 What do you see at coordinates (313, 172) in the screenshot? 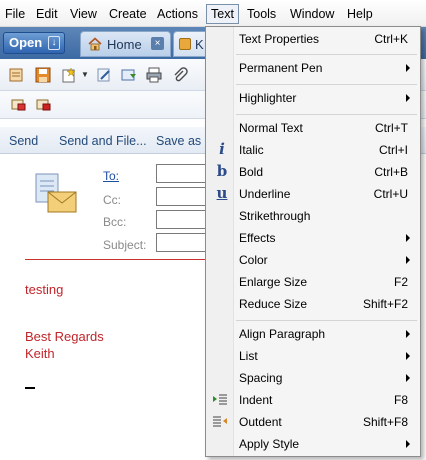
I see `menu-item-bold: b Bold Ctrl+B` at bounding box center [313, 172].